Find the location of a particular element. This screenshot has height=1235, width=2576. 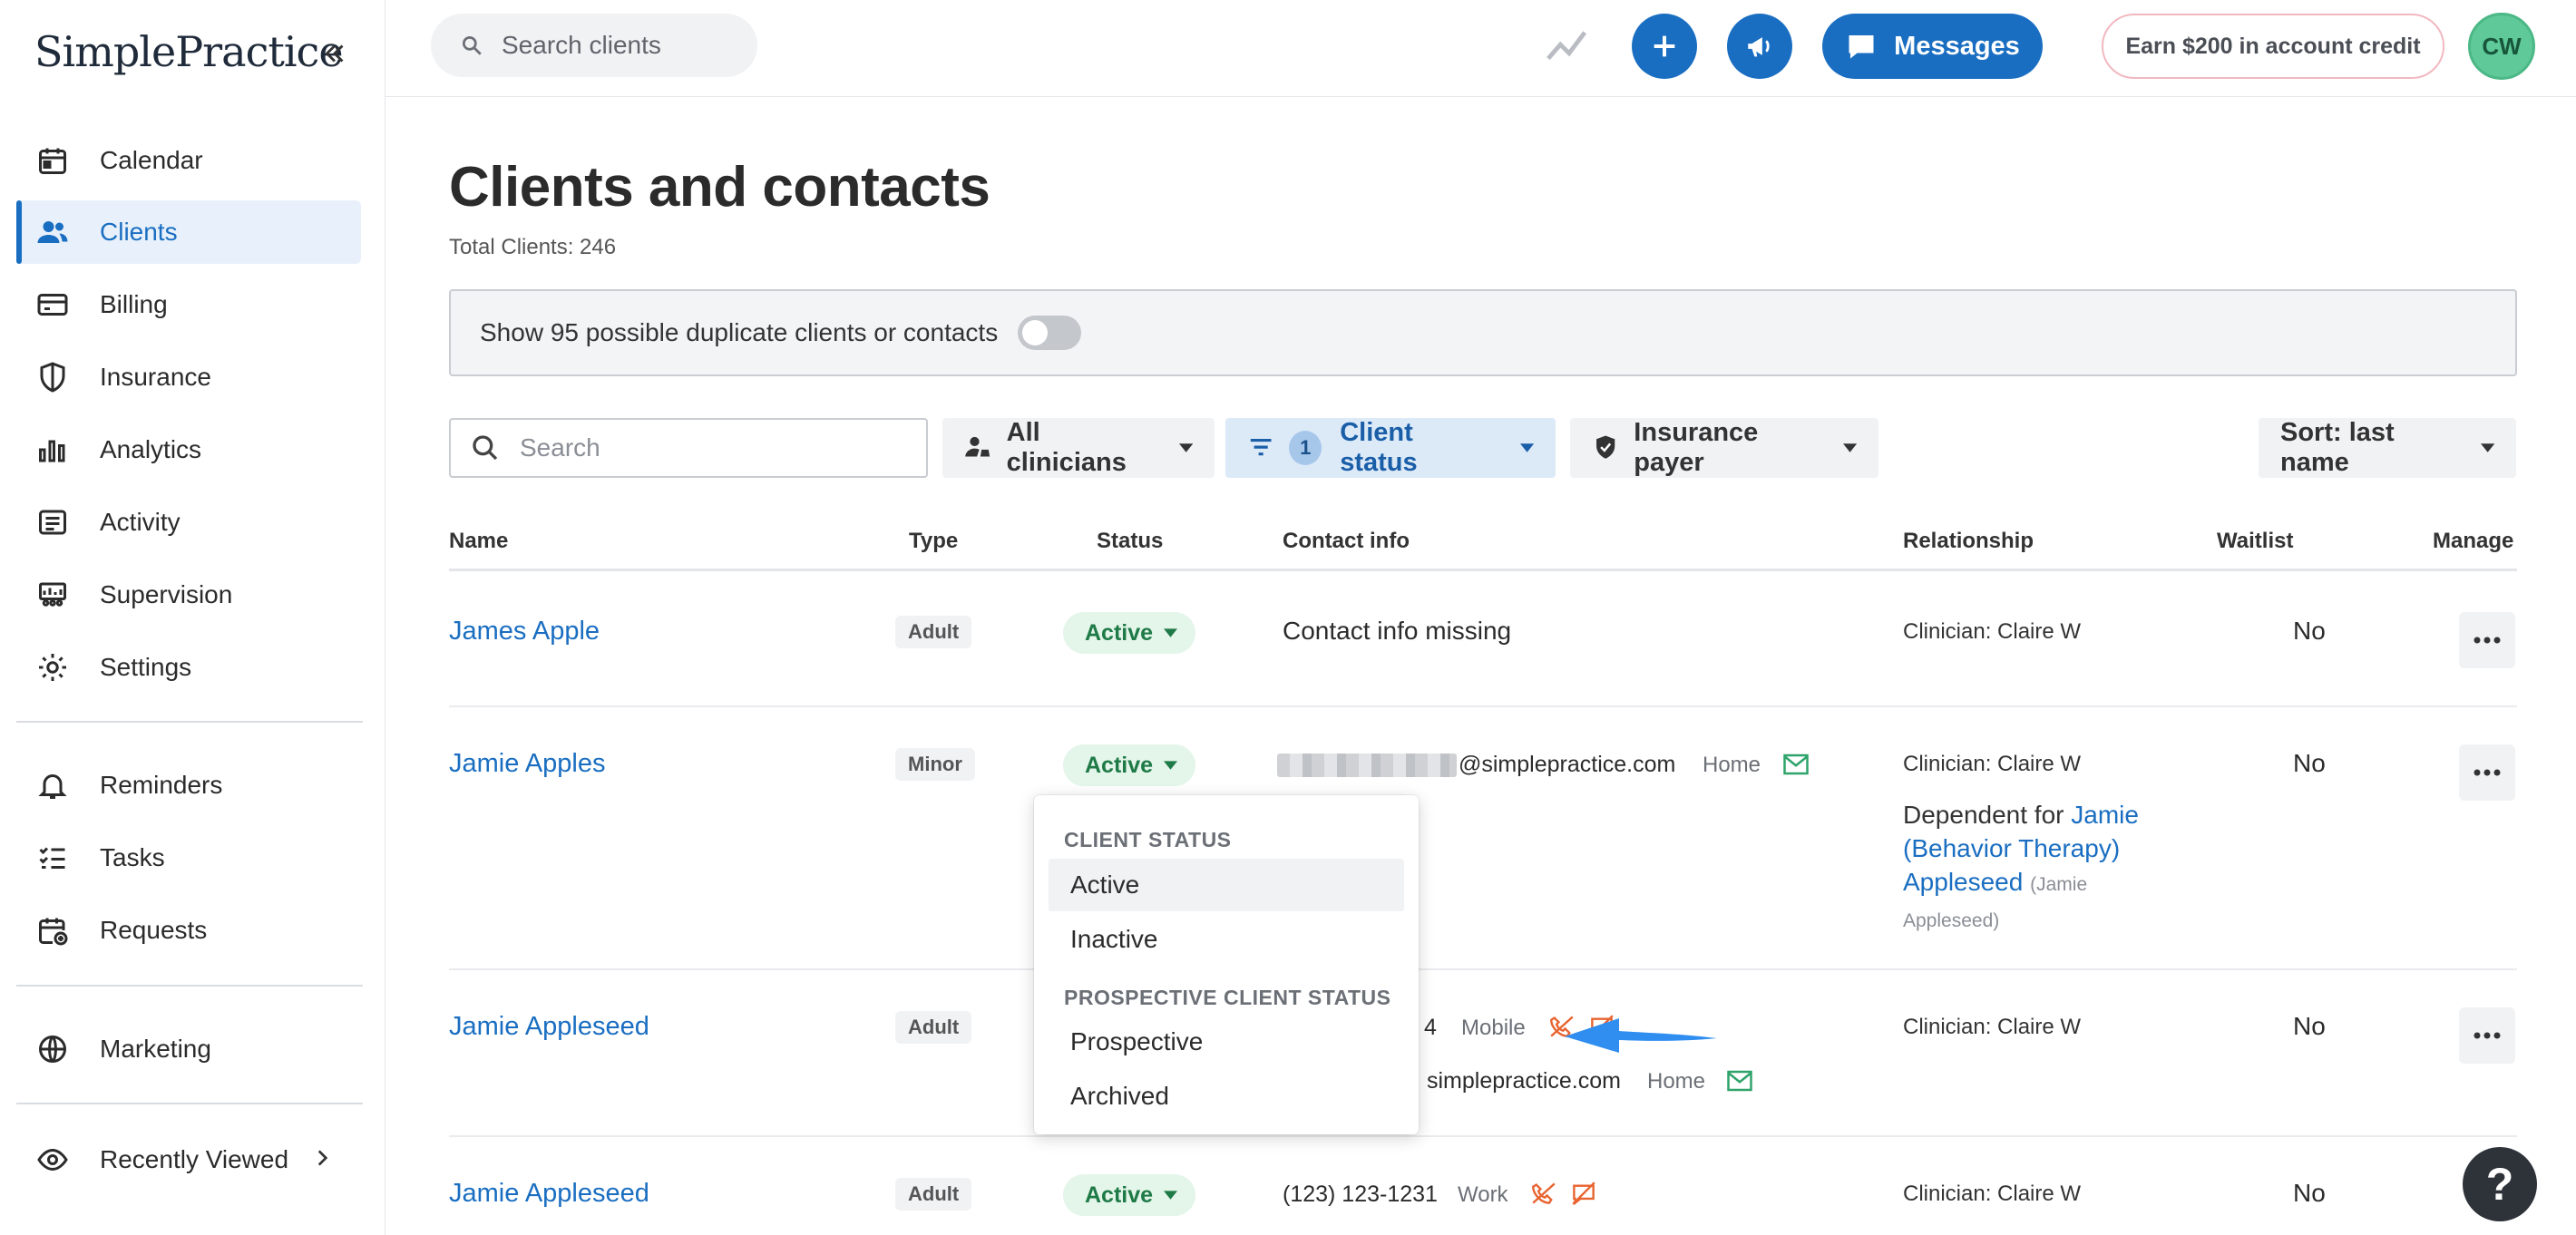

insurance-payer-label: Insurance payer is located at coordinates (1696, 447).